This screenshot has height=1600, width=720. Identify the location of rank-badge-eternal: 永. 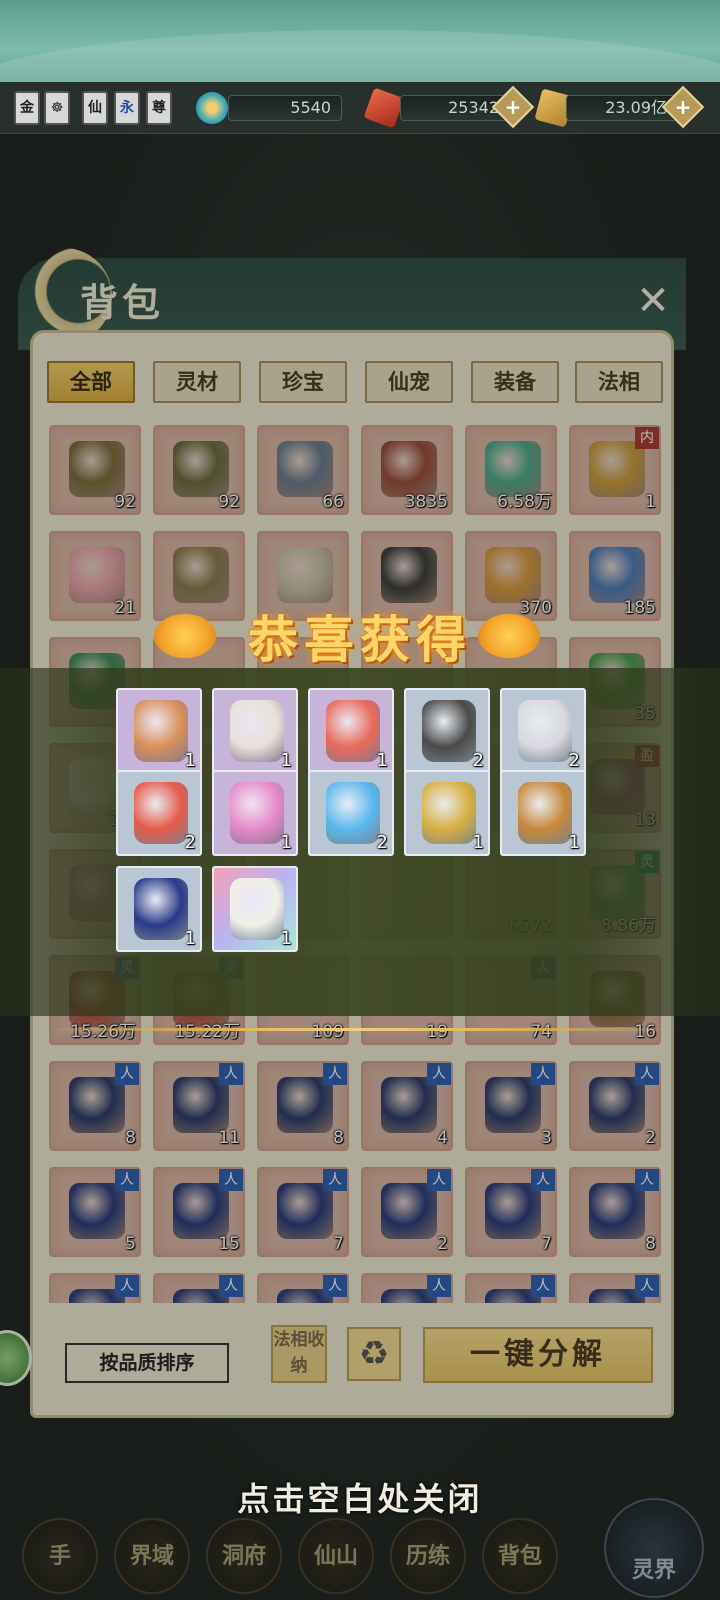
(127, 108).